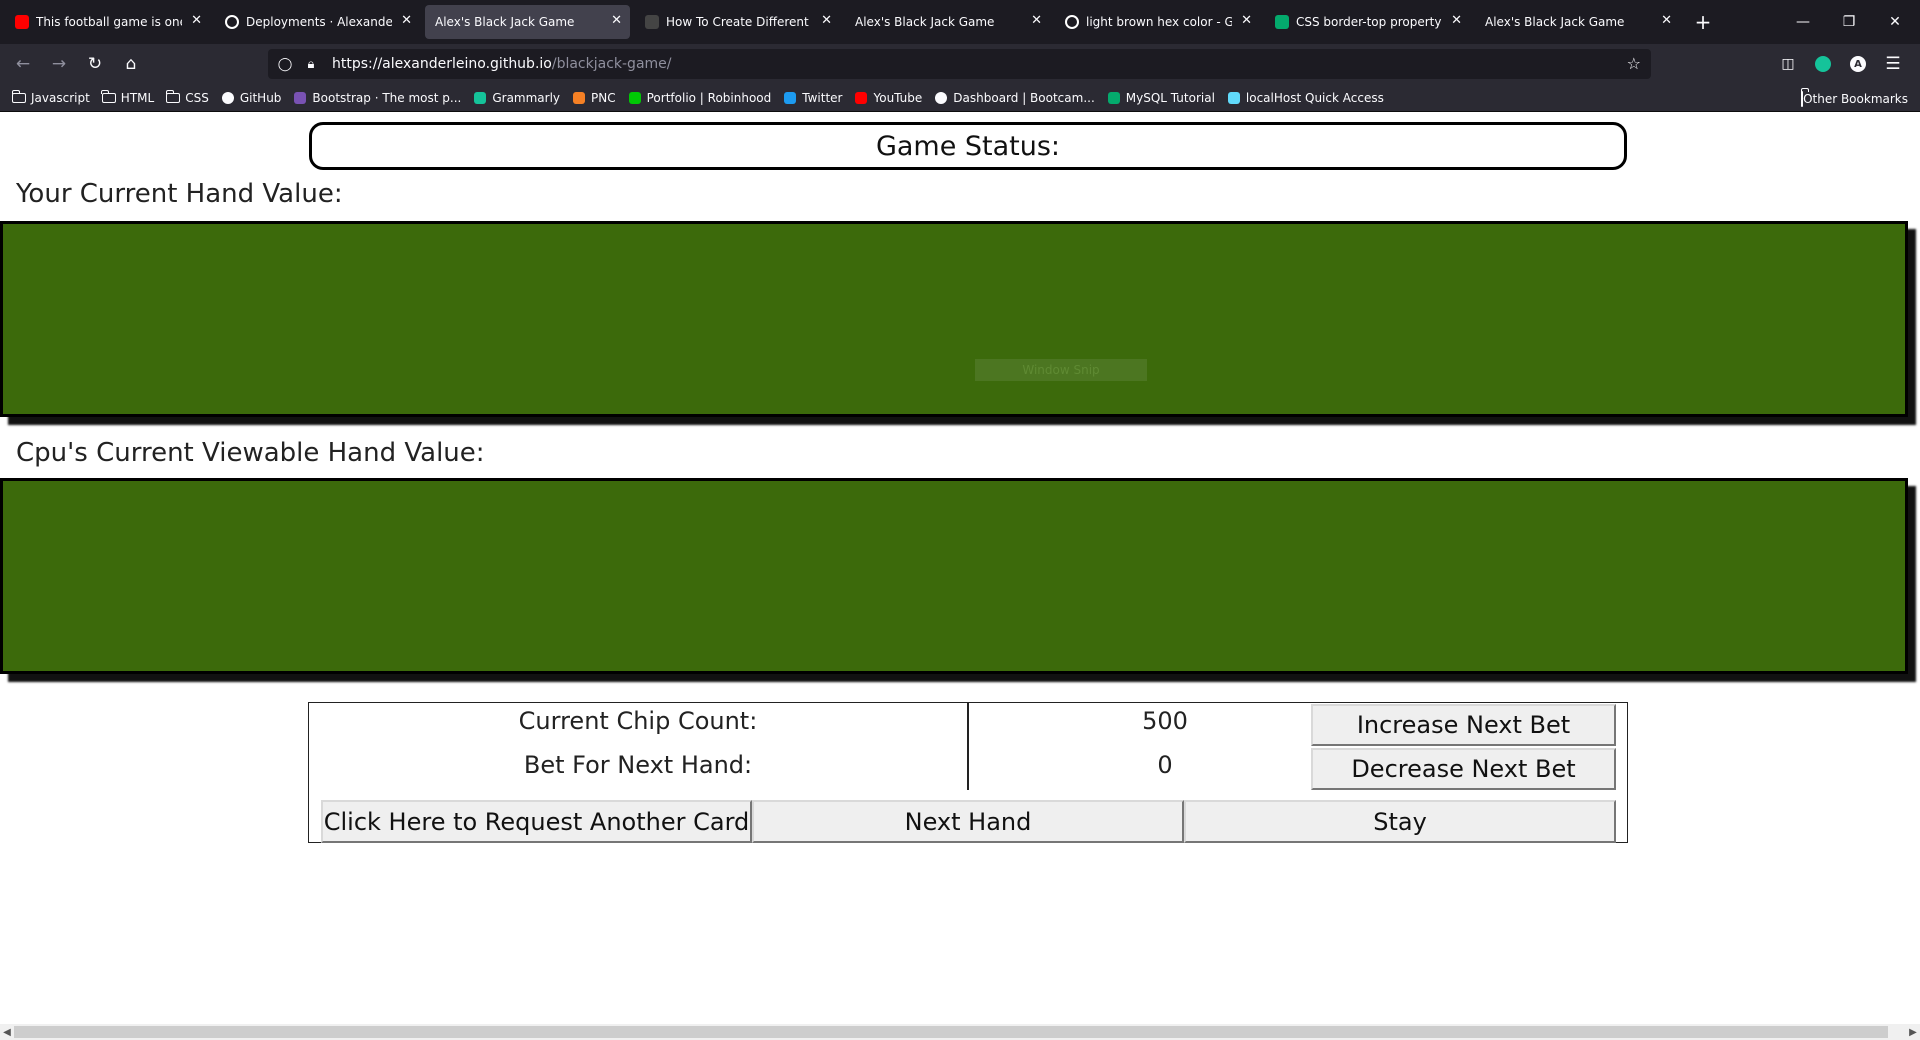 Image resolution: width=1920 pixels, height=1040 pixels. Describe the element at coordinates (260, 97) in the screenshot. I see `bookmark-label: GitHub` at that location.